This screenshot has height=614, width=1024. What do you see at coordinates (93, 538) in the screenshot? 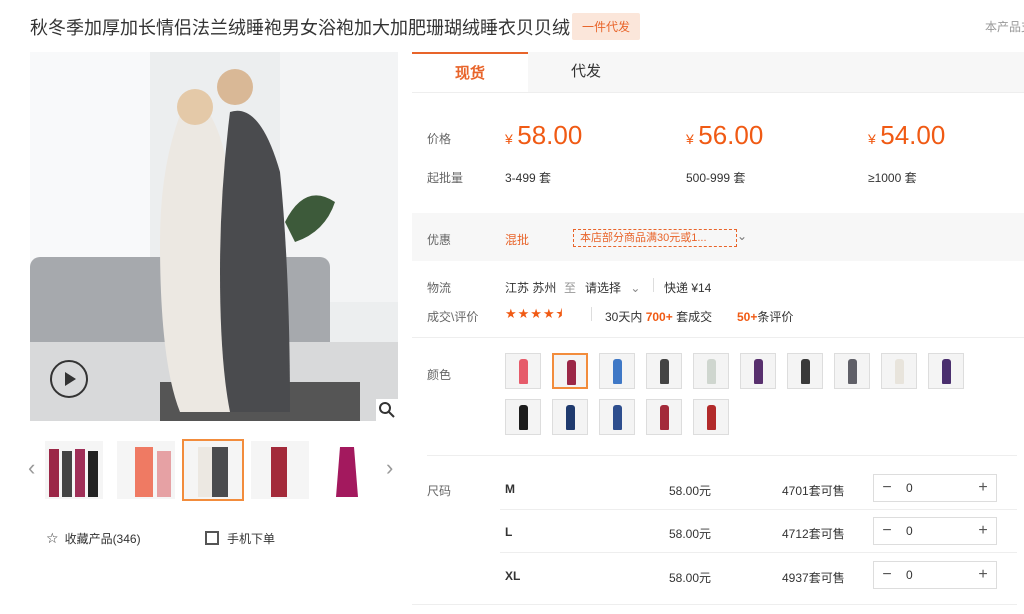
I see `favorite-button: ☆ 收藏产品(346)` at bounding box center [93, 538].